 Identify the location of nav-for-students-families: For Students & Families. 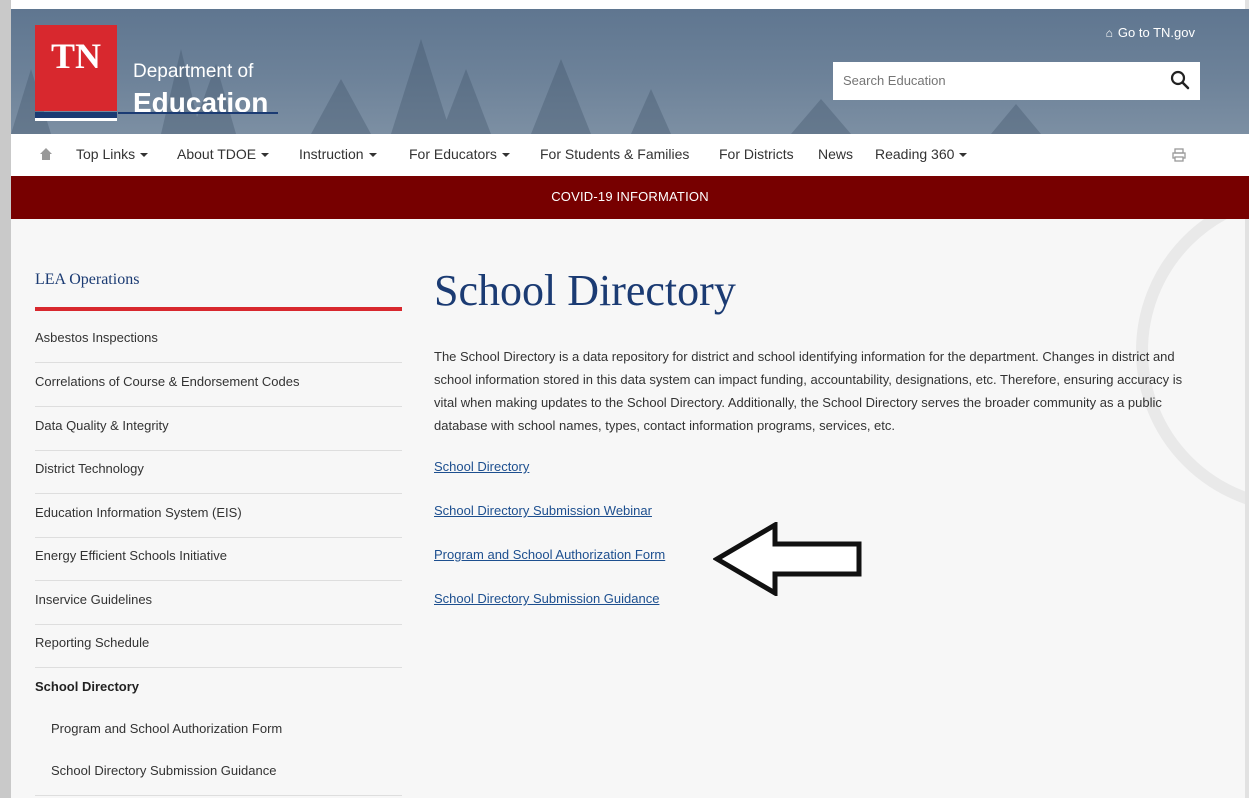
(614, 154).